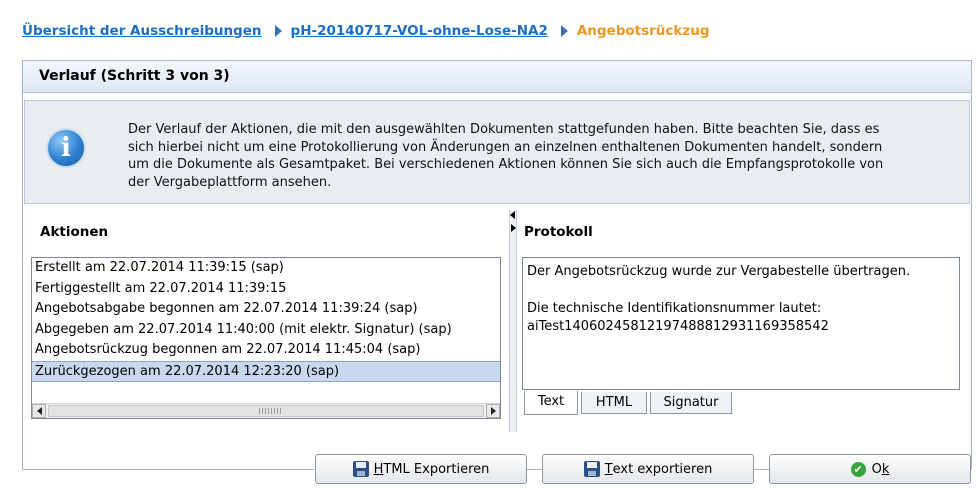 This screenshot has height=489, width=978. What do you see at coordinates (142, 31) in the screenshot?
I see `breadcrumb-link-overview: Übersicht der Ausschreibungen` at bounding box center [142, 31].